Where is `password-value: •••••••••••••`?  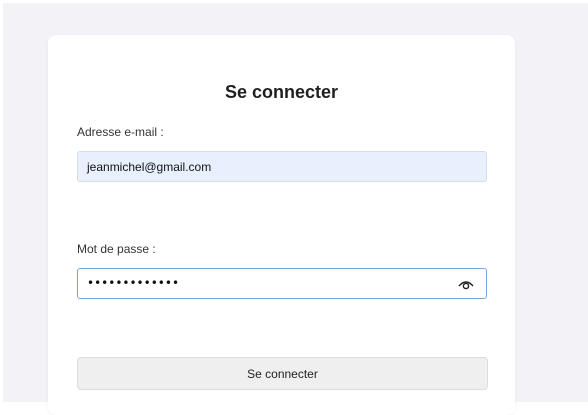 password-value: ••••••••••••• is located at coordinates (133, 282).